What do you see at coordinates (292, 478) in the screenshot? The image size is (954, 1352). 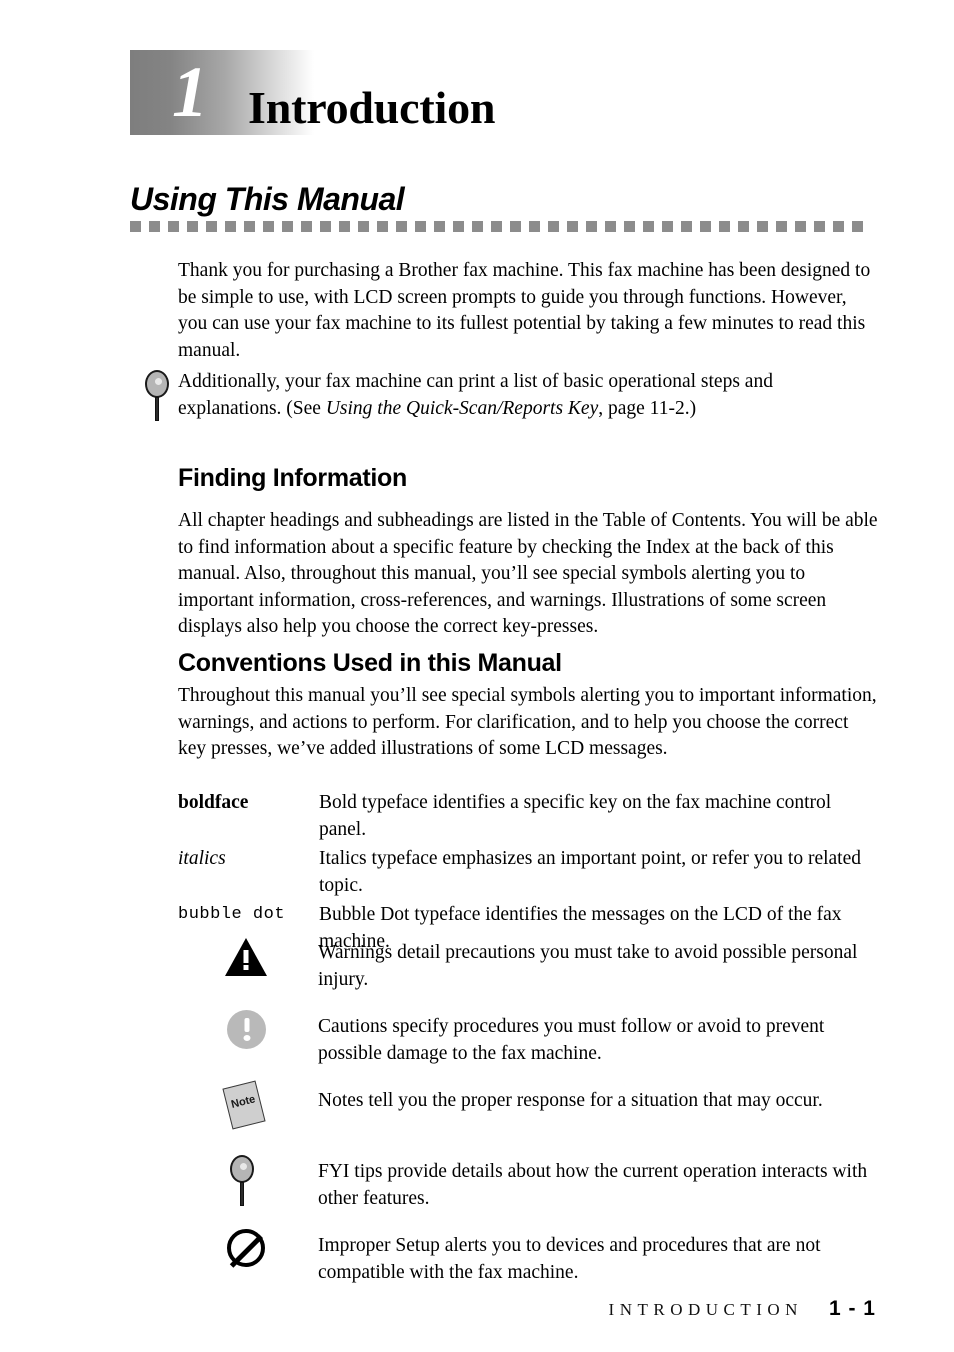 I see `finding-information-heading: Finding Information` at bounding box center [292, 478].